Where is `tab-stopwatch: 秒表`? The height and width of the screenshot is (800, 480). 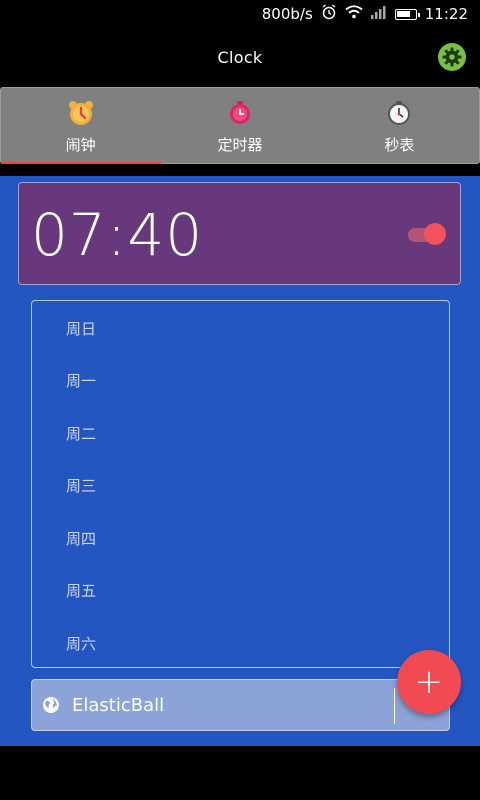 tab-stopwatch: 秒表 is located at coordinates (399, 125).